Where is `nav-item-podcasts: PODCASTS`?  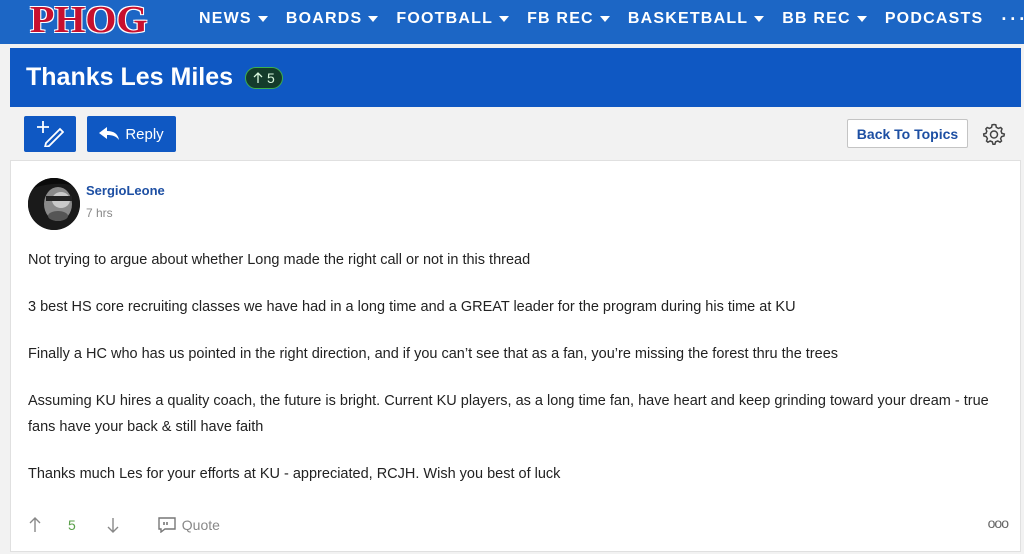 nav-item-podcasts: PODCASTS is located at coordinates (934, 19).